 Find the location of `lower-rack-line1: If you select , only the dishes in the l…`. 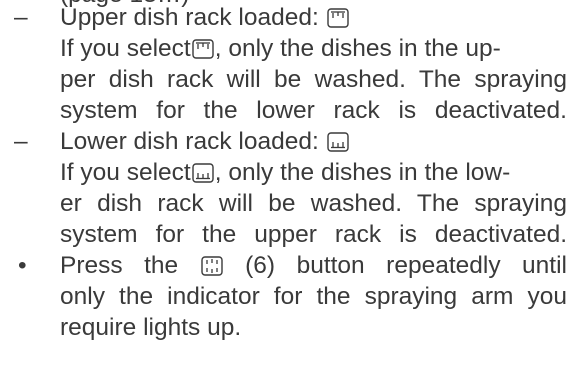

lower-rack-line1: If you select , only the dishes in the l… is located at coordinates (285, 172).